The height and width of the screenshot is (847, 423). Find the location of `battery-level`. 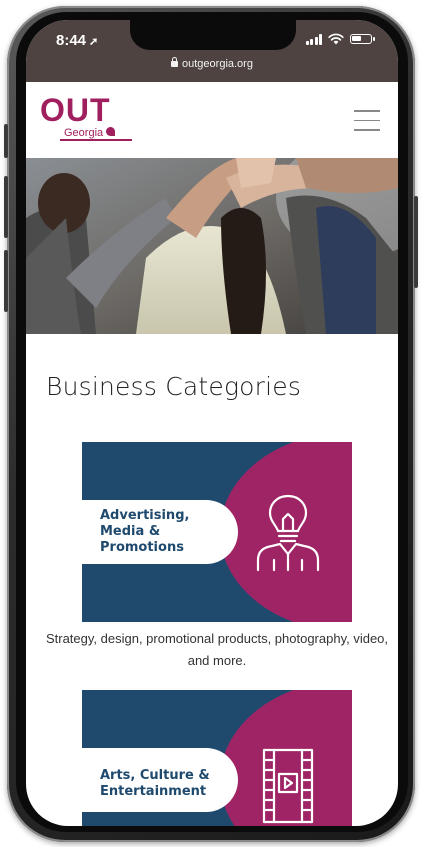

battery-level is located at coordinates (356, 38).